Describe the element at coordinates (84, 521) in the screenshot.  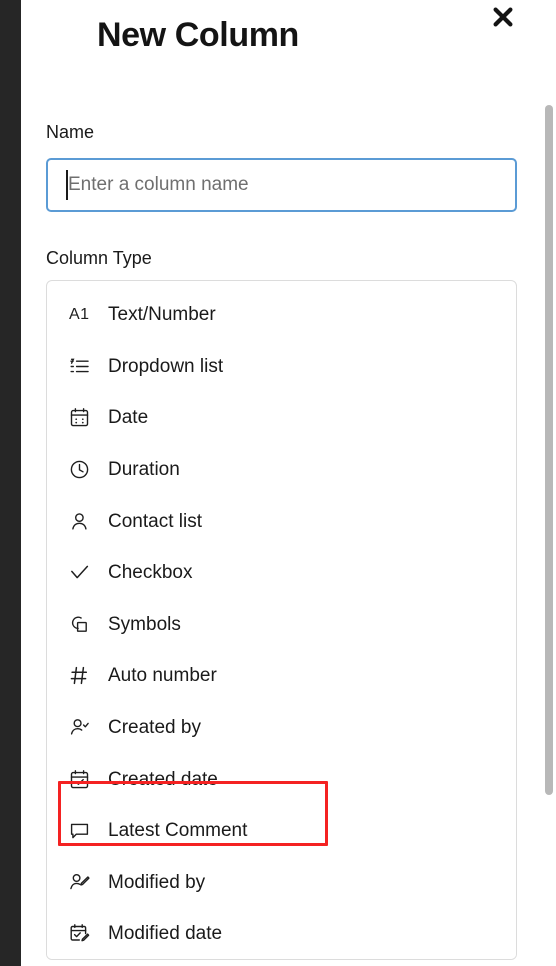
I see `person-icon` at that location.